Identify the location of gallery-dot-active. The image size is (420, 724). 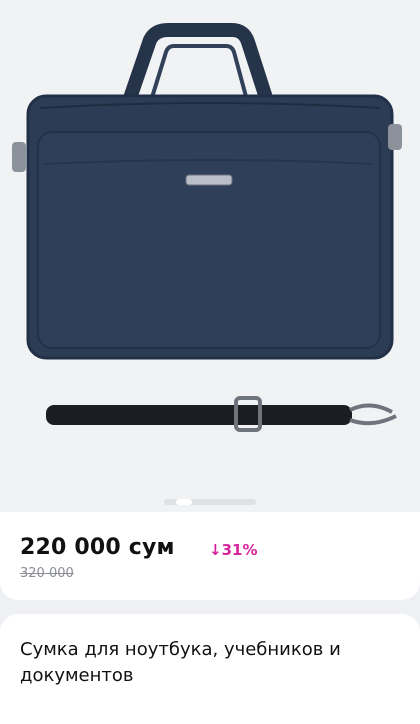
(184, 502).